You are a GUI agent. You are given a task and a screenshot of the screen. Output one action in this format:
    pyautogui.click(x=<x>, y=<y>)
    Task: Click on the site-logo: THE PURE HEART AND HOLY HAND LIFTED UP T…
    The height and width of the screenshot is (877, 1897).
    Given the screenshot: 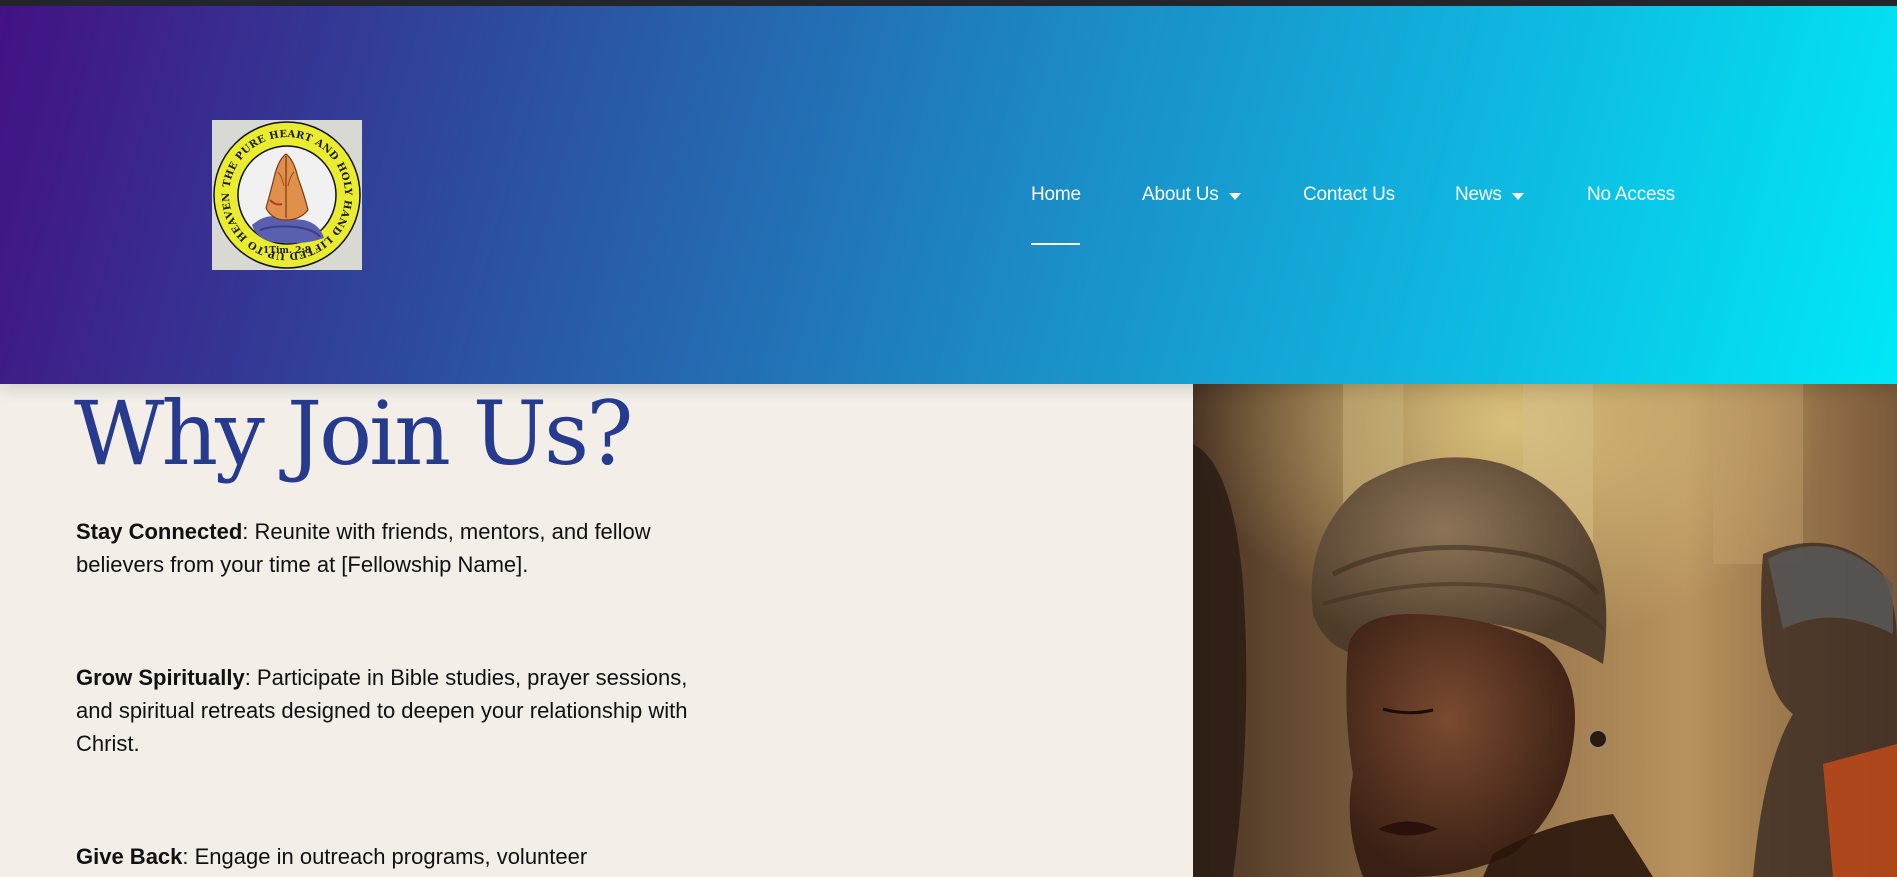 What is the action you would take?
    pyautogui.click(x=287, y=195)
    